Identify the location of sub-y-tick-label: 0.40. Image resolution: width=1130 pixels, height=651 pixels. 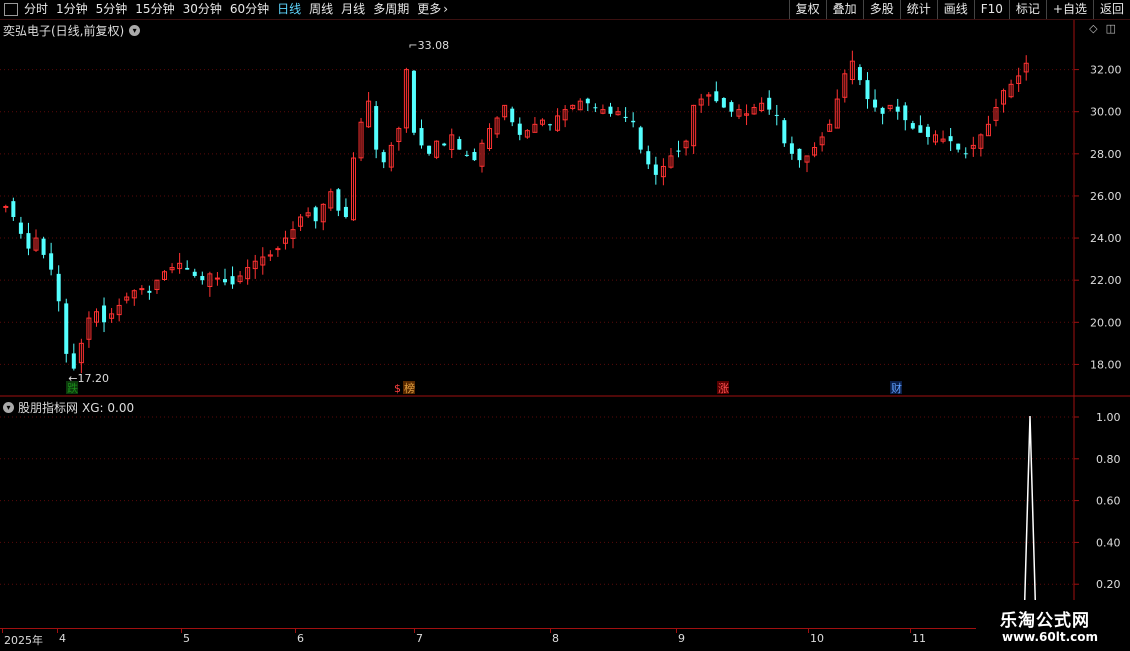
(1108, 542).